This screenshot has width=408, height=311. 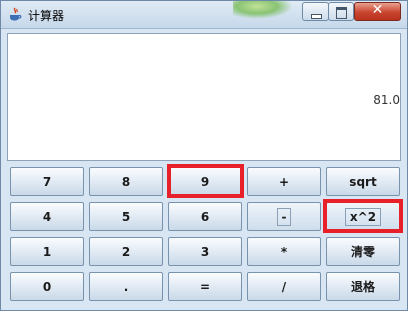 What do you see at coordinates (126, 251) in the screenshot?
I see `key-2: 2` at bounding box center [126, 251].